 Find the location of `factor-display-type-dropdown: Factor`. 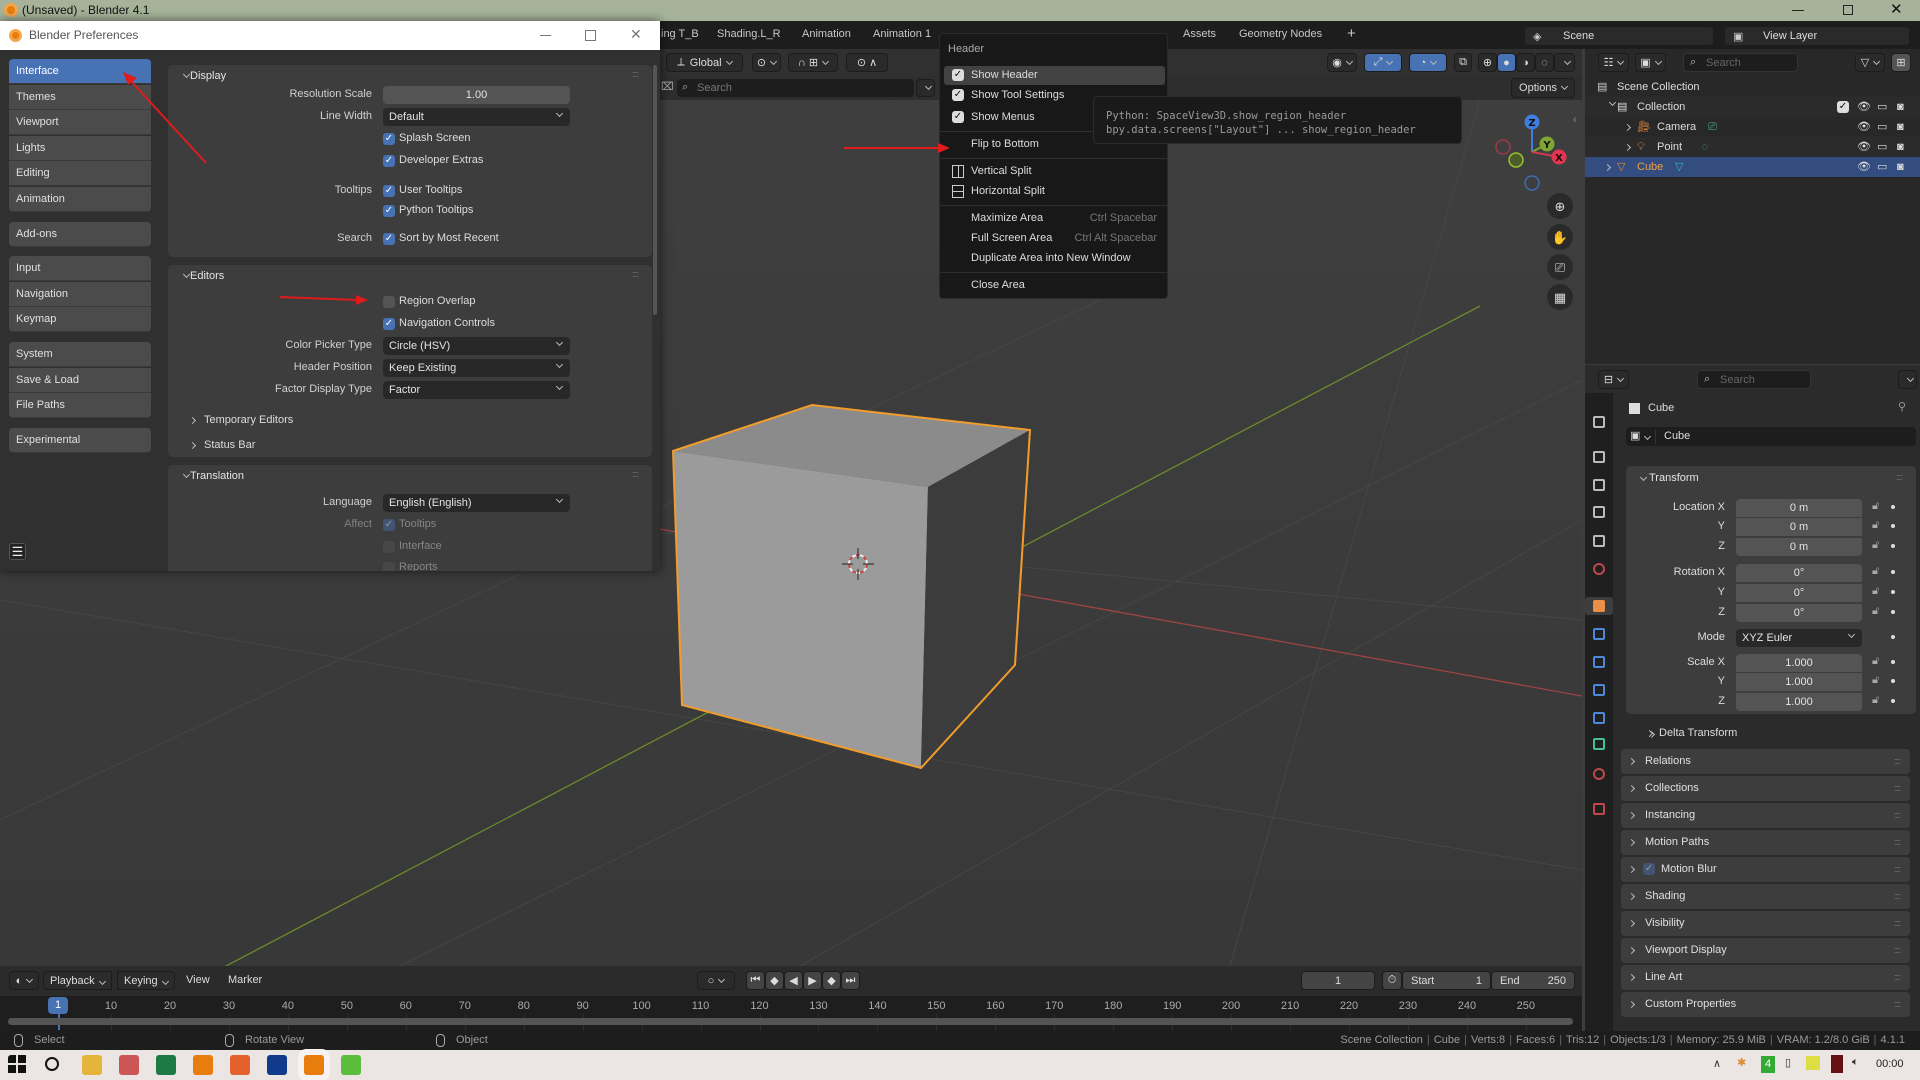

factor-display-type-dropdown: Factor is located at coordinates (476, 390).